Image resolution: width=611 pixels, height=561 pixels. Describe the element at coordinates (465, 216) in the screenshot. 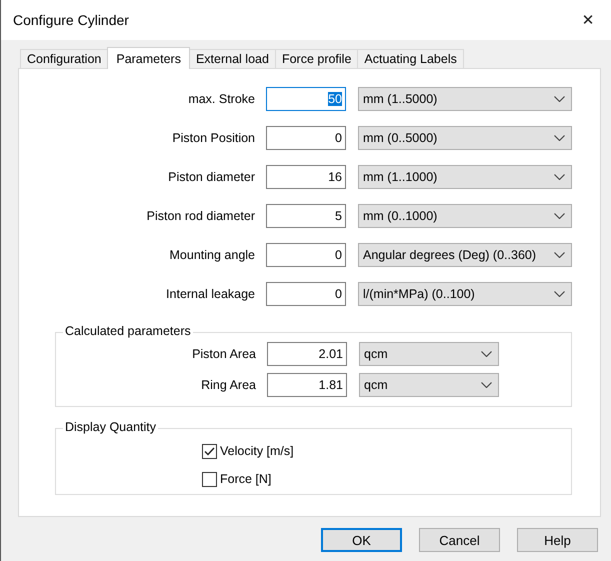

I see `unit-dropdown: mm (0..1000)` at that location.